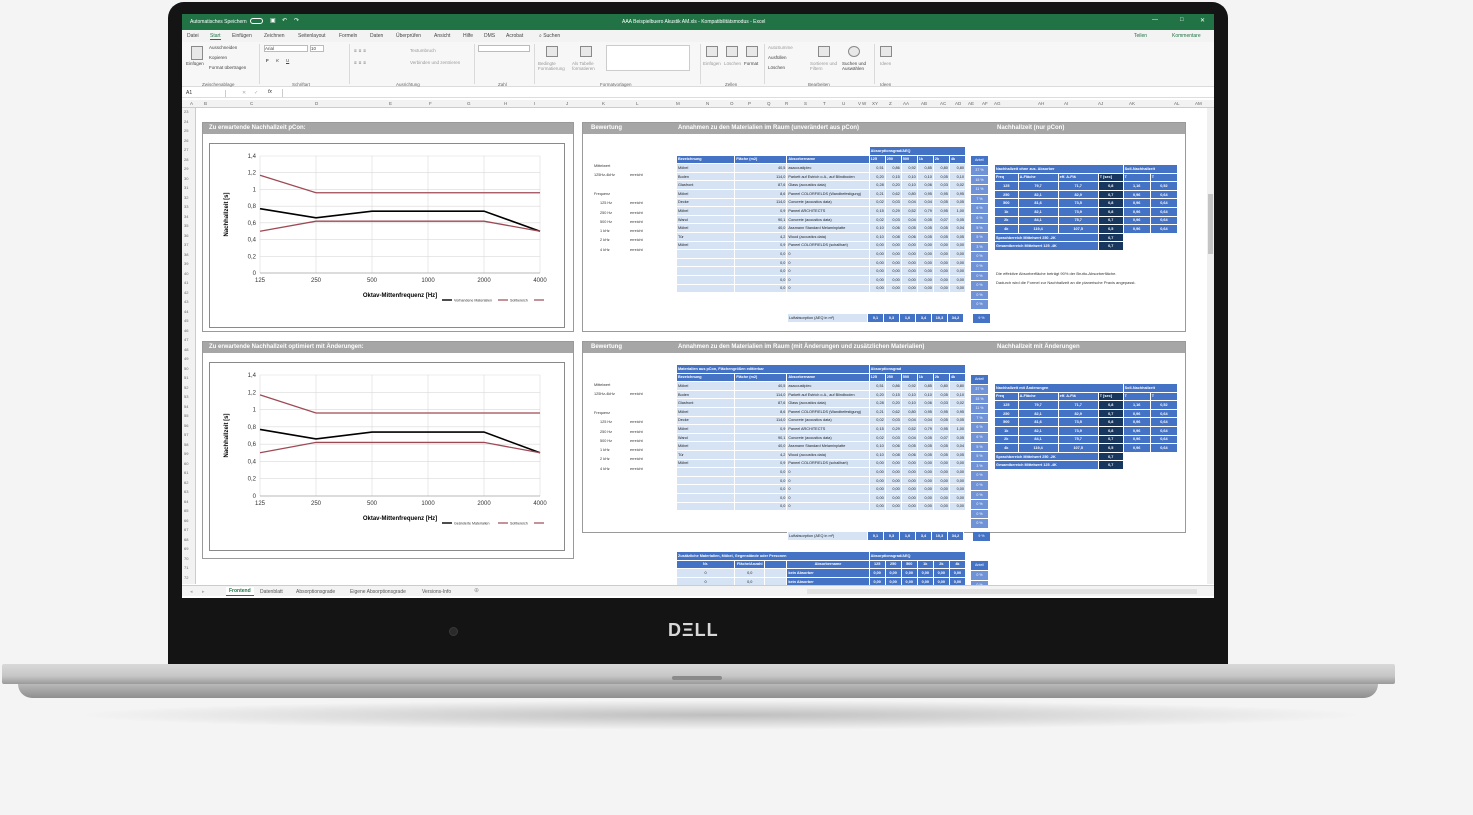  Describe the element at coordinates (825, 66) in the screenshot. I see `sort-filter-button: Sortieren und Filtern` at that location.